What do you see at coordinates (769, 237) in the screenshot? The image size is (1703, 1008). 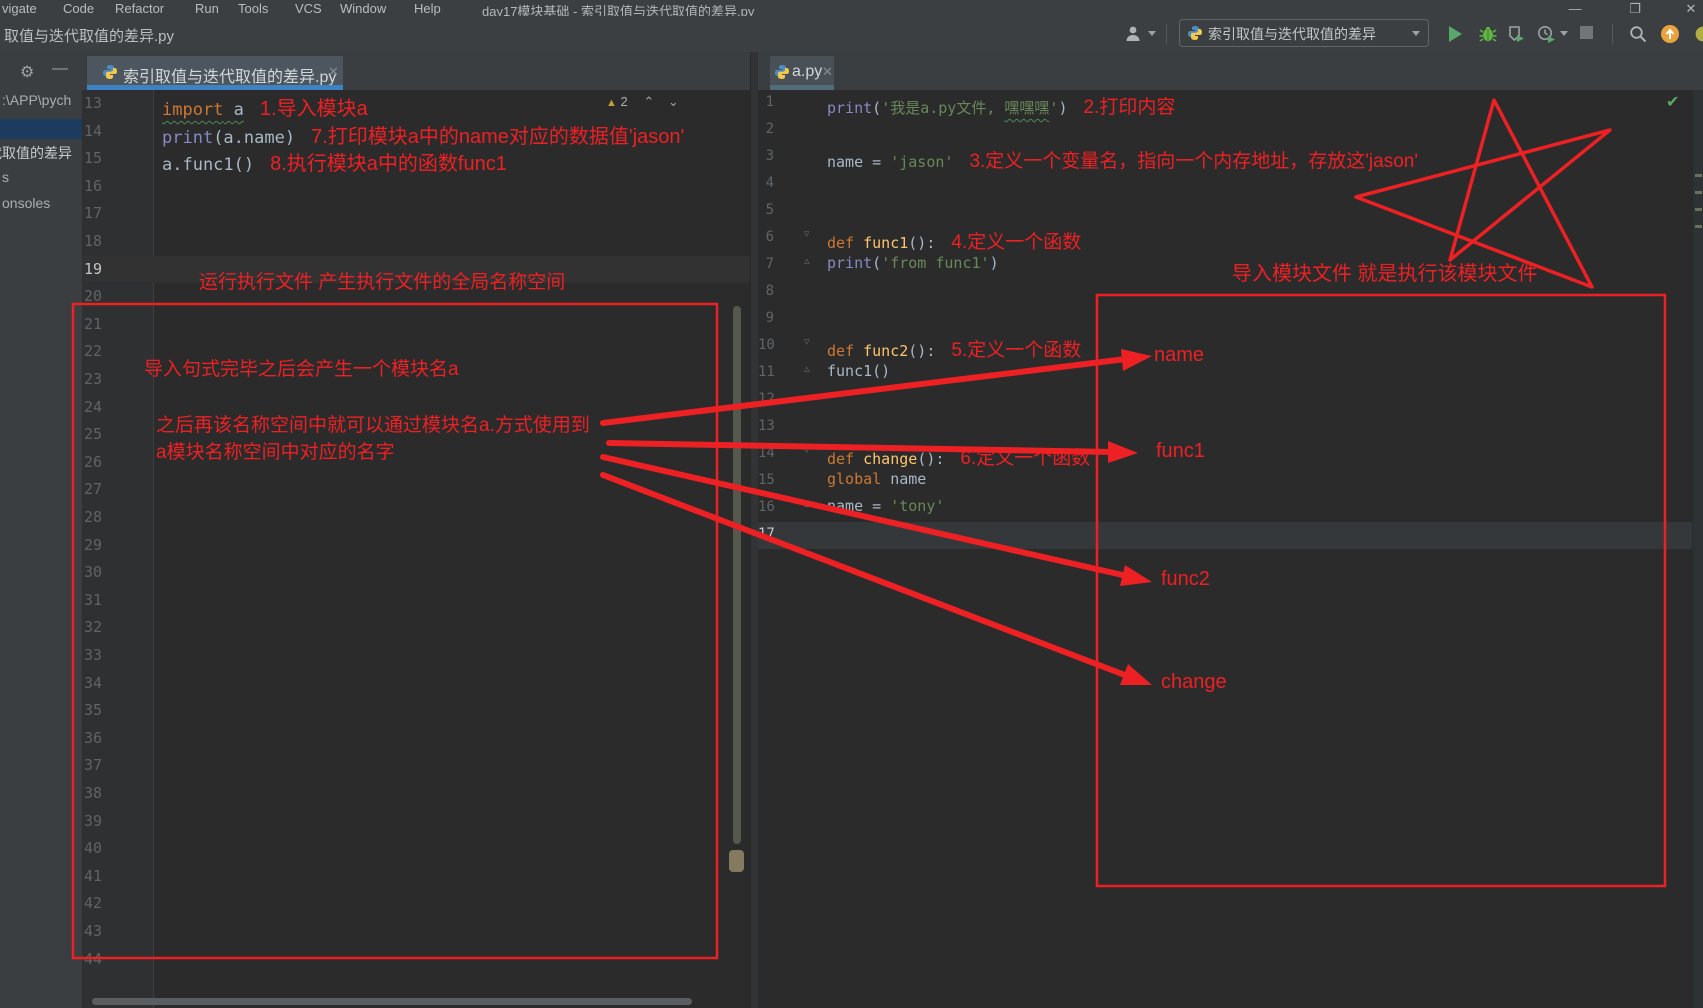 I see `line-number: 6` at bounding box center [769, 237].